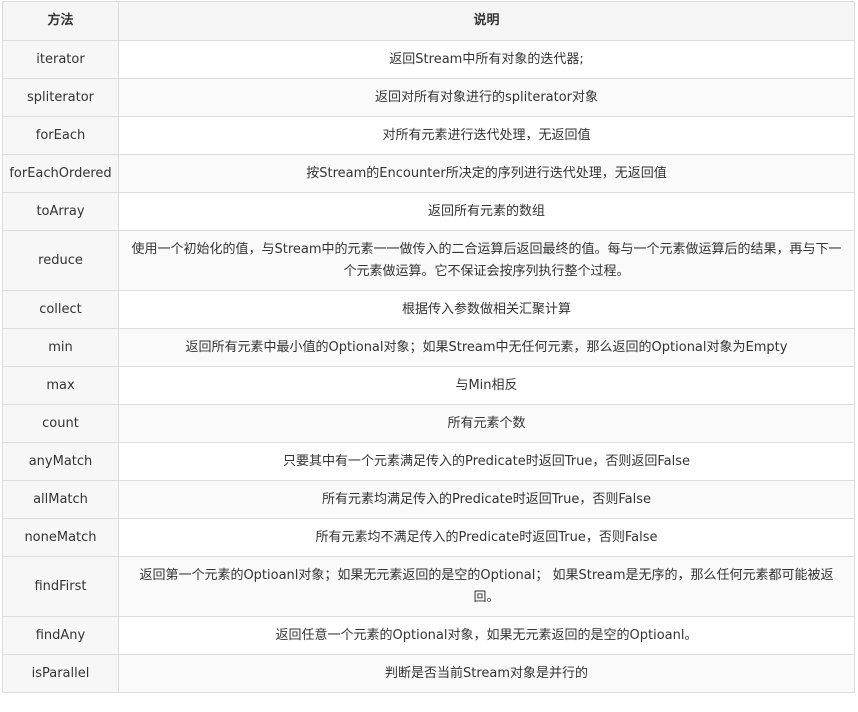  Describe the element at coordinates (60, 97) in the screenshot. I see `method-cell: spliterator` at that location.